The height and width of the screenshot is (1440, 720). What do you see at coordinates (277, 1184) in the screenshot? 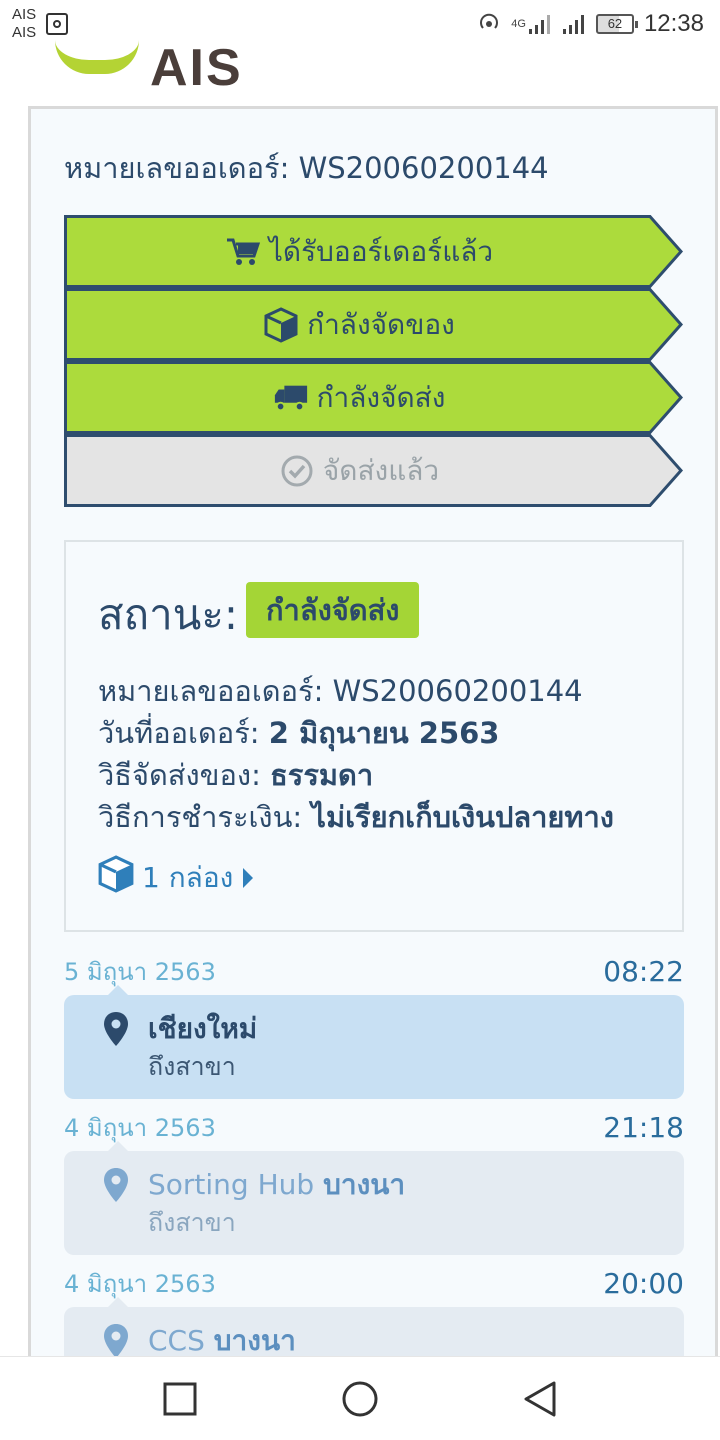
I see `timeline-place: Sorting Hub บางนา` at bounding box center [277, 1184].